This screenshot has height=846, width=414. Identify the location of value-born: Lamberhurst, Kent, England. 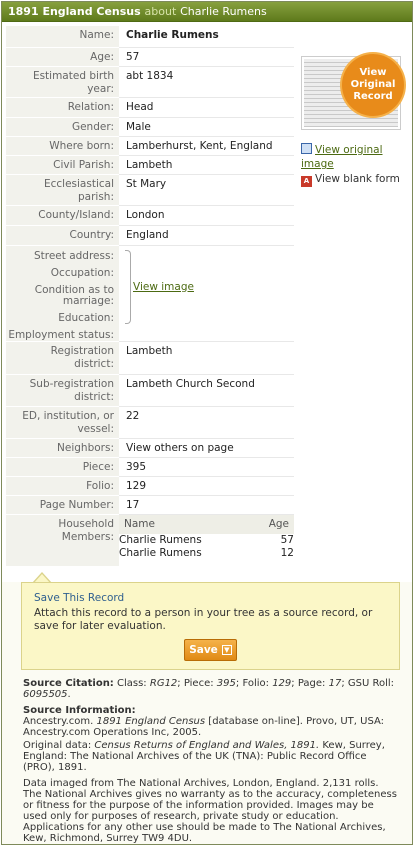
(206, 146).